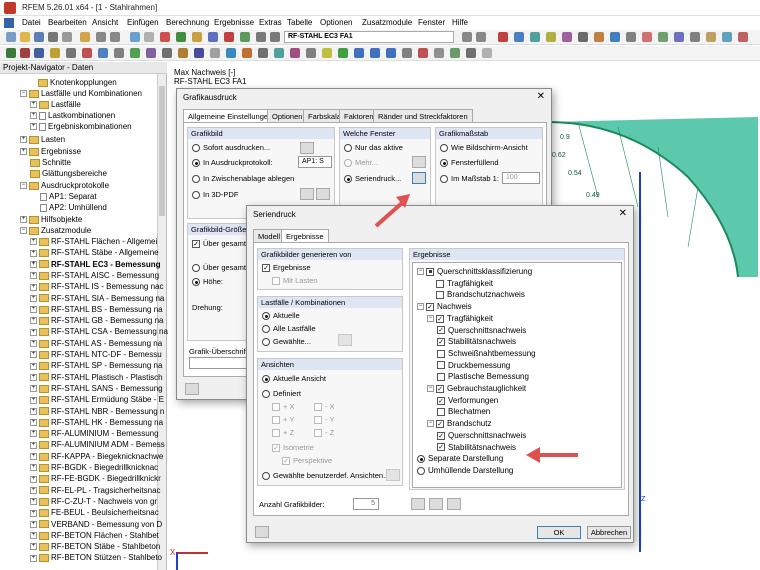 The height and width of the screenshot is (570, 760). I want to click on arrow-1-shaft, so click(389, 214).